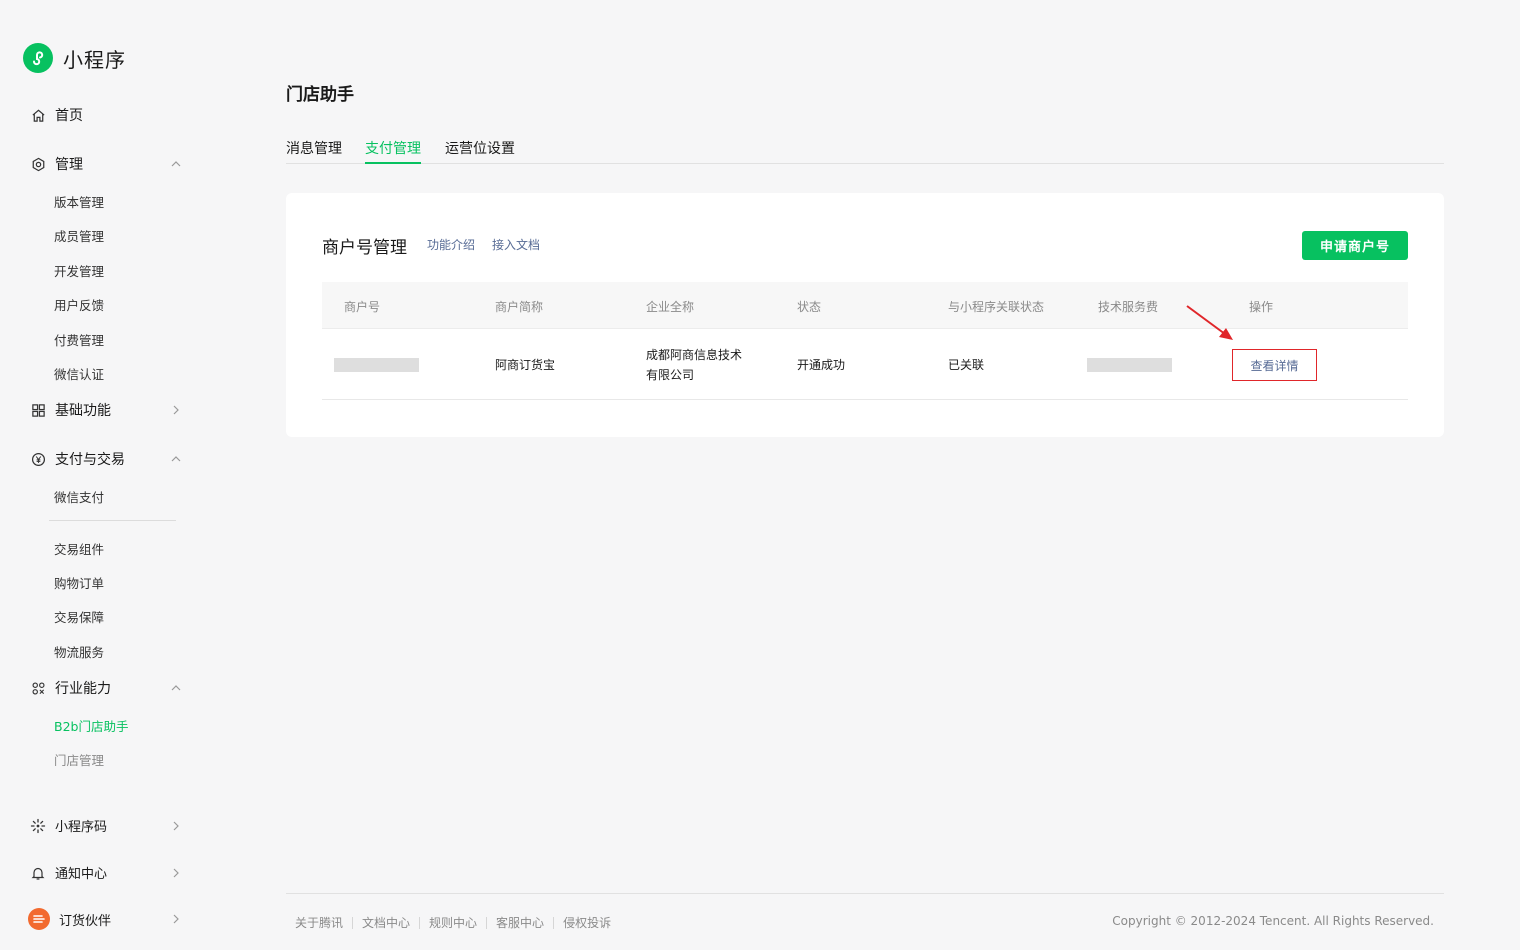  I want to click on table-row: 阿商订货宝 成都阿商信息技术 有限公司 开通成功 已关联 查看详情, so click(865, 365).